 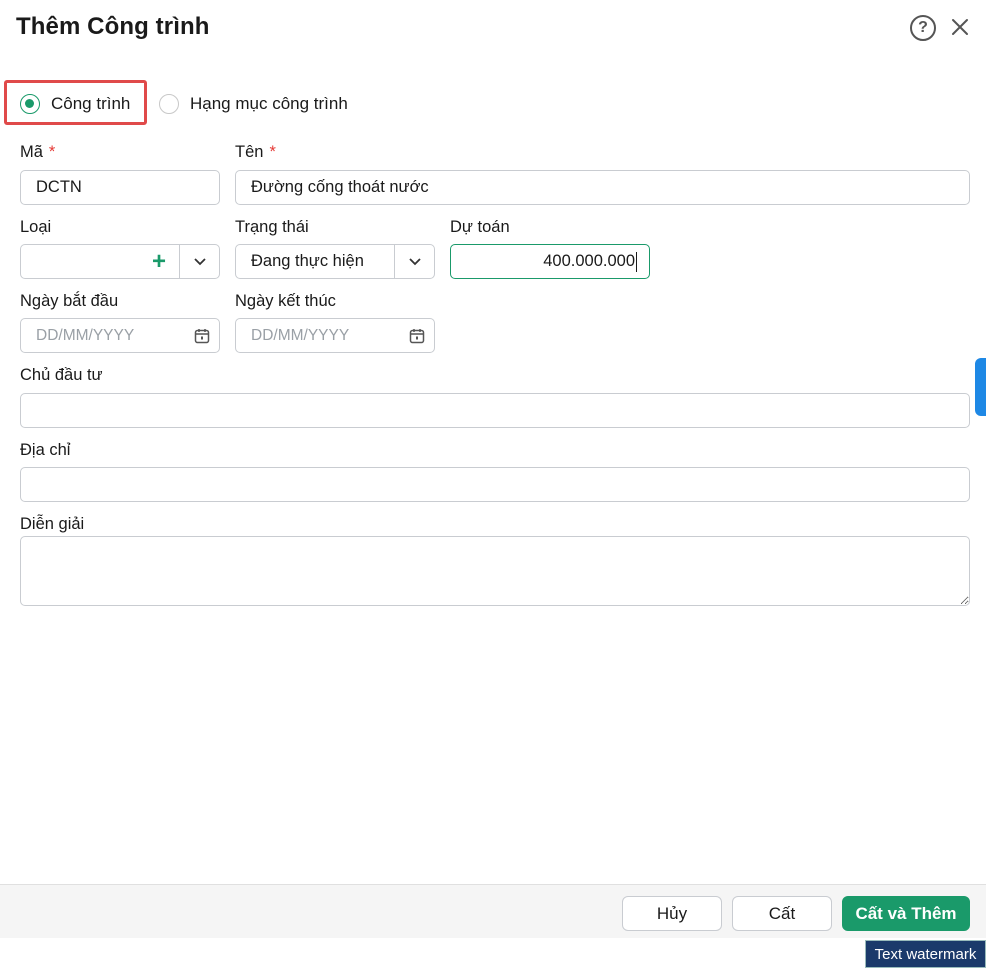 What do you see at coordinates (925, 954) in the screenshot?
I see `text-watermark: Text watermark` at bounding box center [925, 954].